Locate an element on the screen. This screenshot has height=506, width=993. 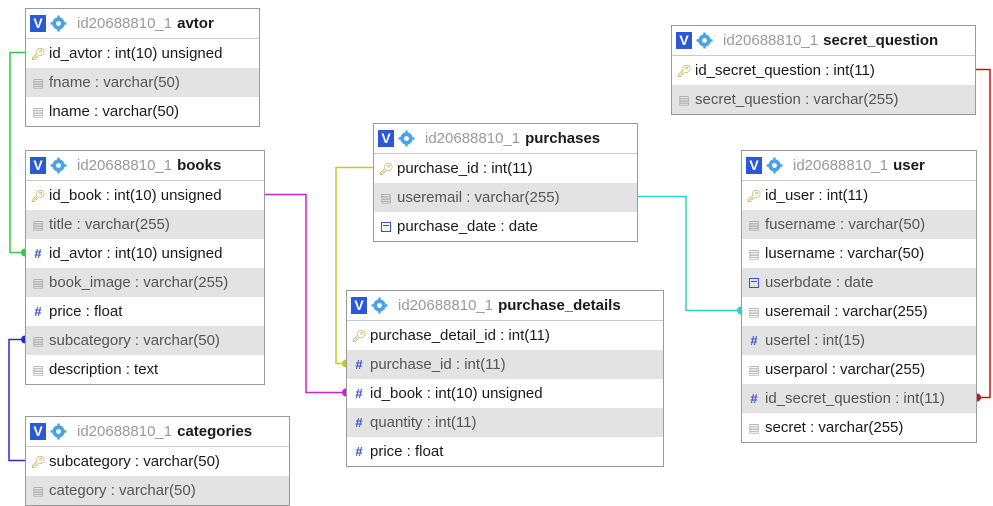
column-row: 🔑︎ id_user : int(11) is located at coordinates (859, 195).